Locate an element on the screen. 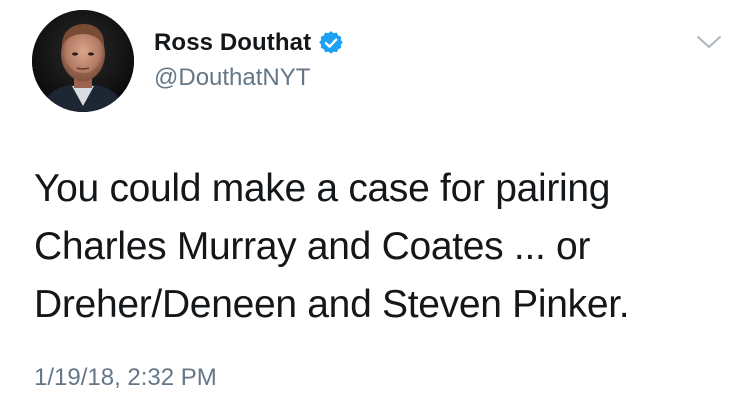  tweet-text-line: You could make a case for pairing is located at coordinates (322, 188).